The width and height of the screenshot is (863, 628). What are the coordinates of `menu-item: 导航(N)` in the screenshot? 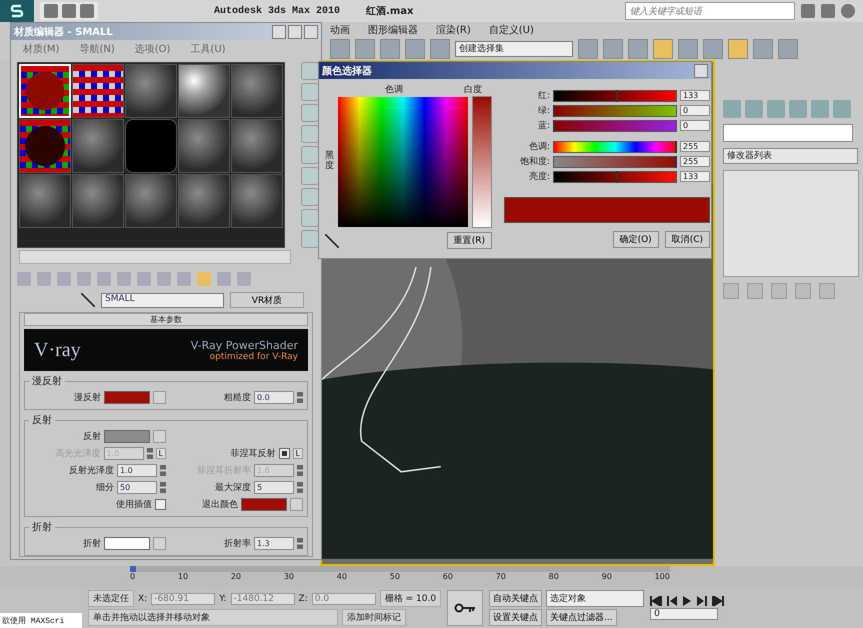 It's located at (97, 49).